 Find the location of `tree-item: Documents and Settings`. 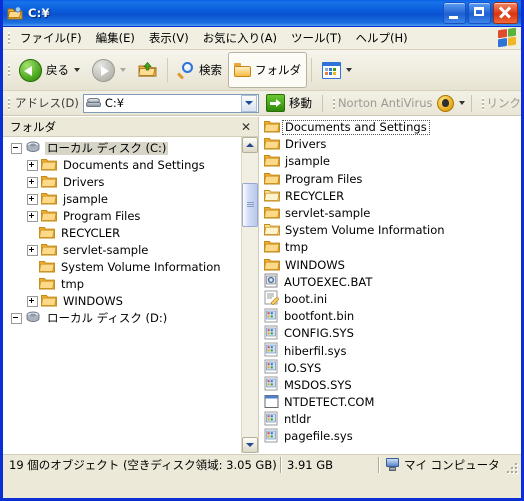

tree-item: Documents and Settings is located at coordinates (122, 165).